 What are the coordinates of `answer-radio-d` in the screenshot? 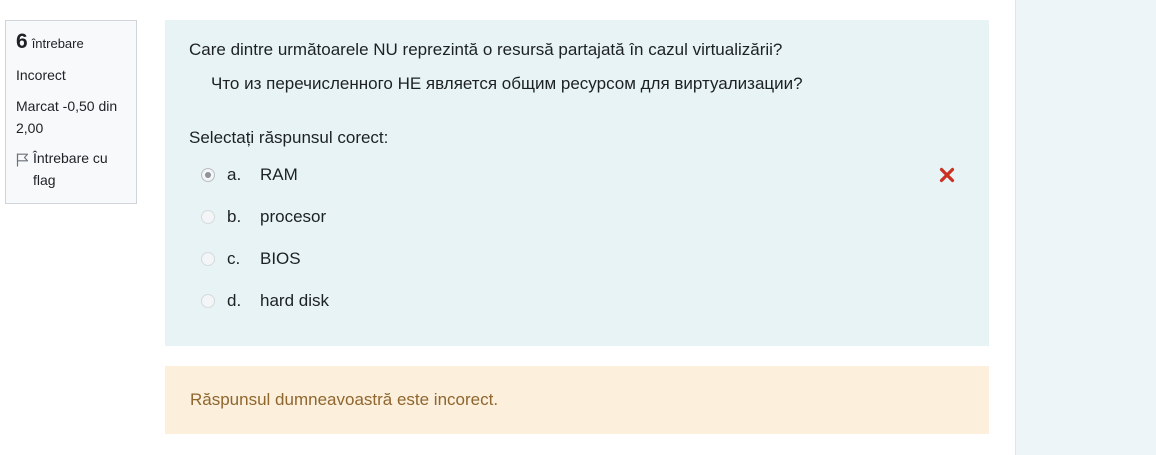 It's located at (208, 301).